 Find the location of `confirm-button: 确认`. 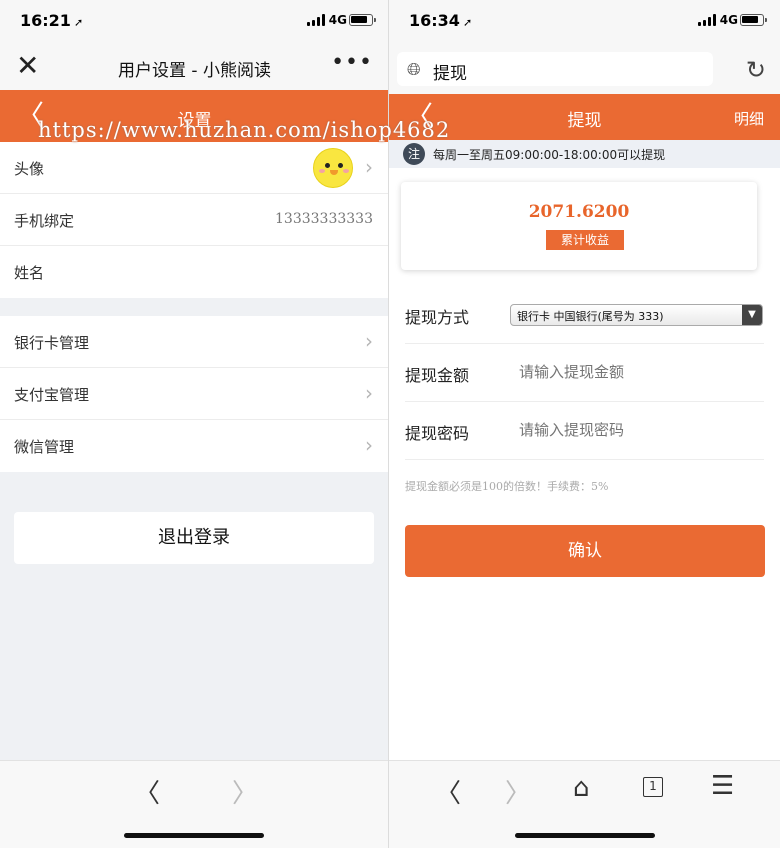

confirm-button: 确认 is located at coordinates (585, 551).